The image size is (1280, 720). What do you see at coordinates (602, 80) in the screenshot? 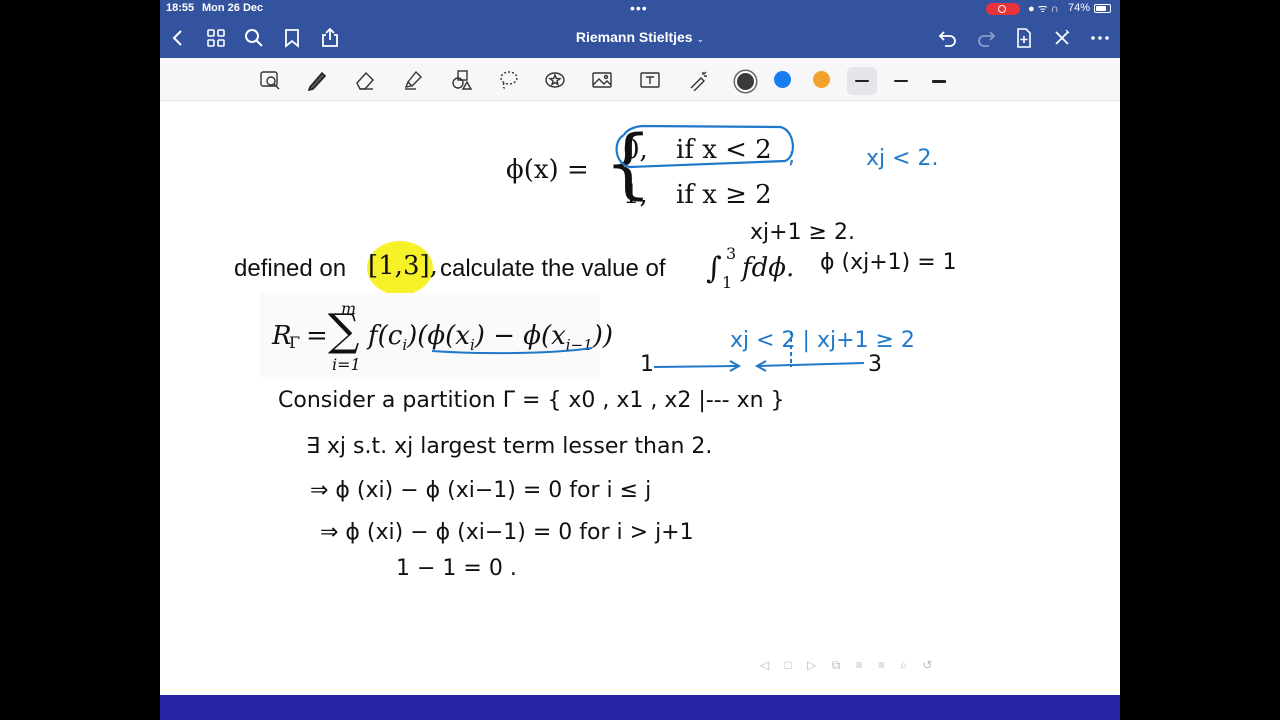
I see `image-icon` at bounding box center [602, 80].